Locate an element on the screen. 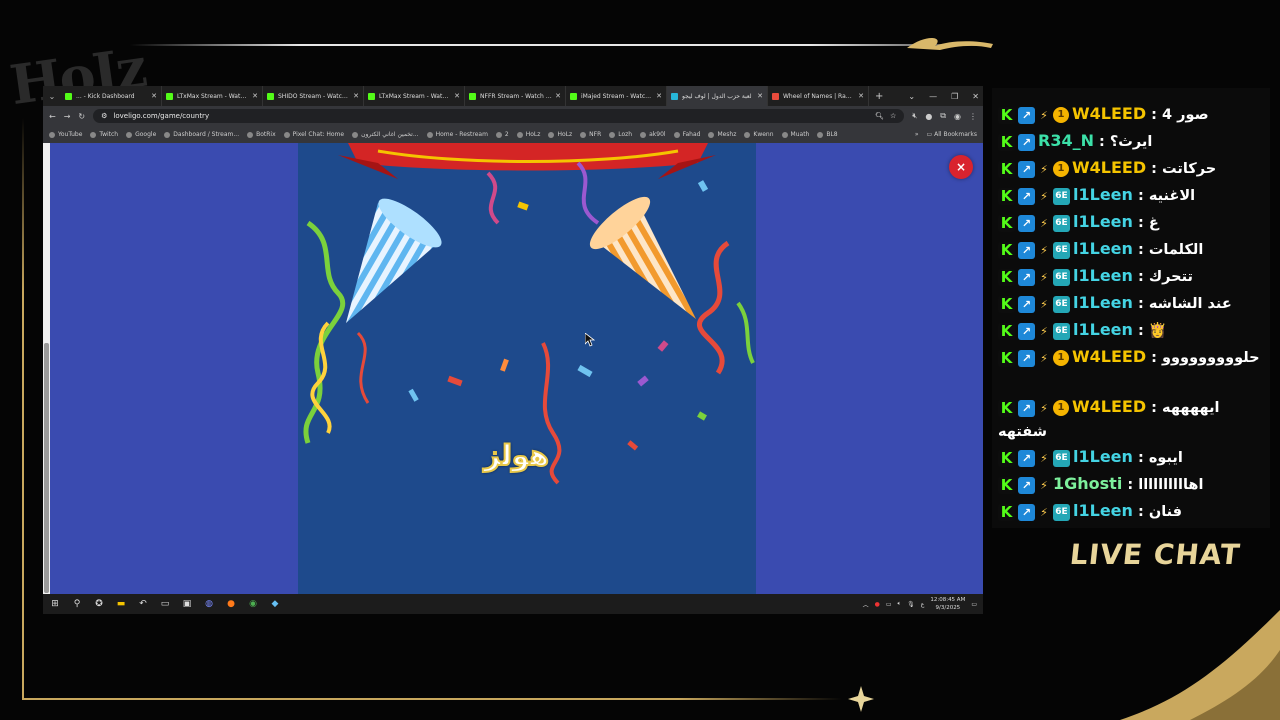 The height and width of the screenshot is (720, 1280). bookmark-item: Lozh is located at coordinates (620, 134).